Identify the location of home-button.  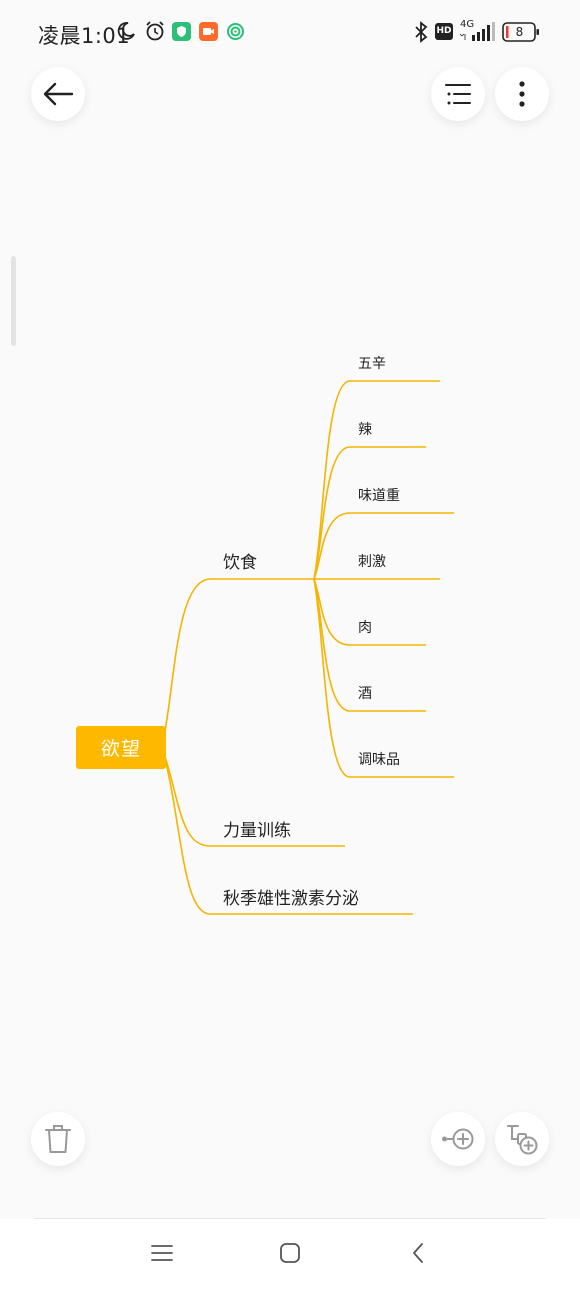
(290, 1253).